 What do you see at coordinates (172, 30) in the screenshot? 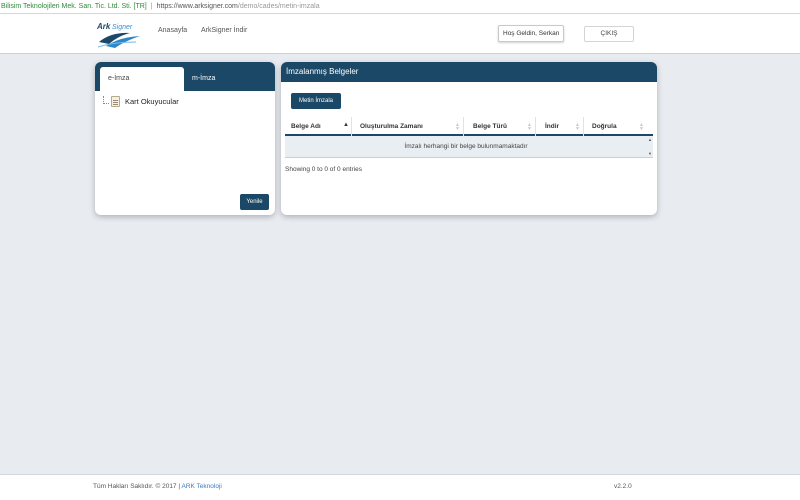
I see `nav-home-link: Anasayfa` at bounding box center [172, 30].